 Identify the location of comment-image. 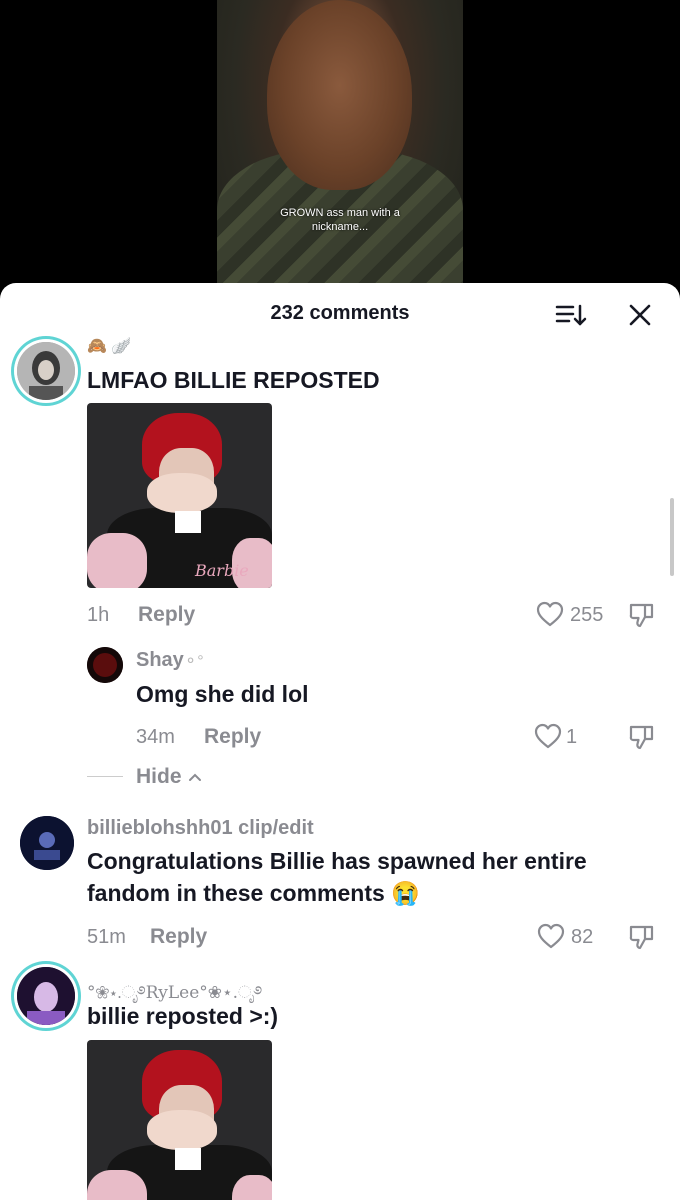
(179, 1120).